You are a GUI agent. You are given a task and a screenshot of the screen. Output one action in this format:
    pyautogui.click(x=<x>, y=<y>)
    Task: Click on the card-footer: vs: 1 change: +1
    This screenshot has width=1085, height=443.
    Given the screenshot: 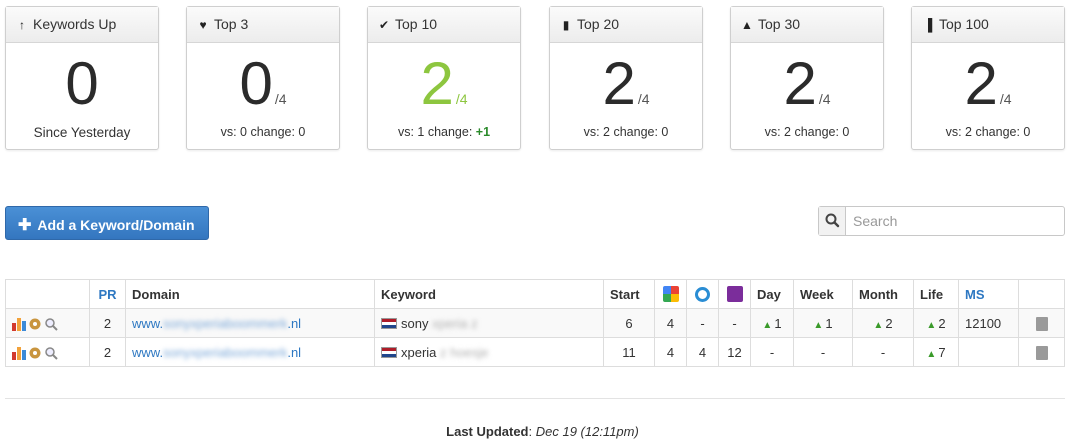 What is the action you would take?
    pyautogui.click(x=444, y=132)
    